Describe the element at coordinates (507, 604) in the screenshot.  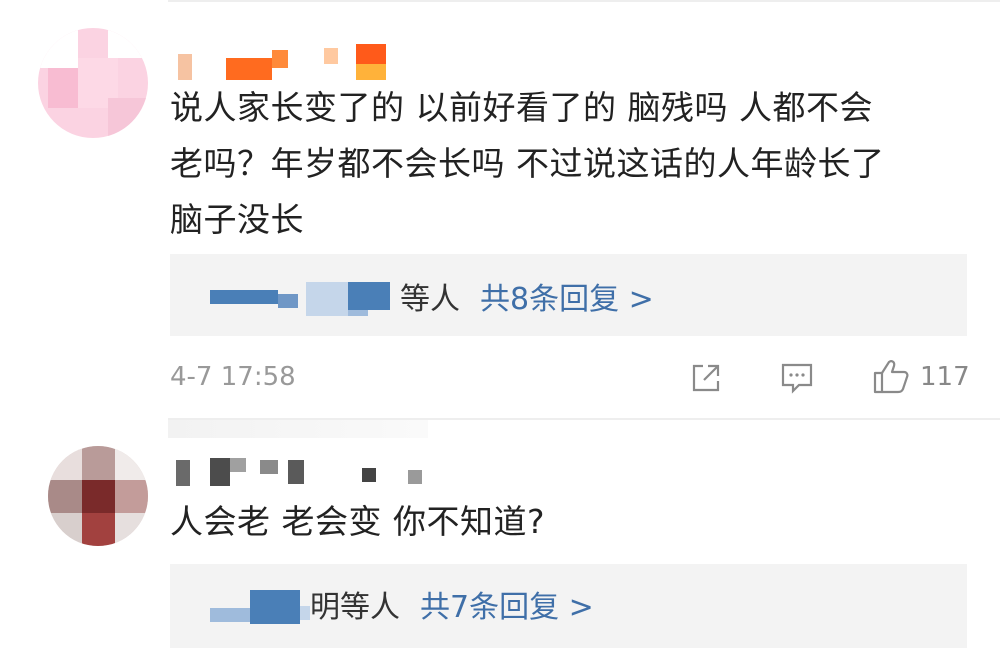
I see `view-replies-link: 共7条回复 >` at that location.